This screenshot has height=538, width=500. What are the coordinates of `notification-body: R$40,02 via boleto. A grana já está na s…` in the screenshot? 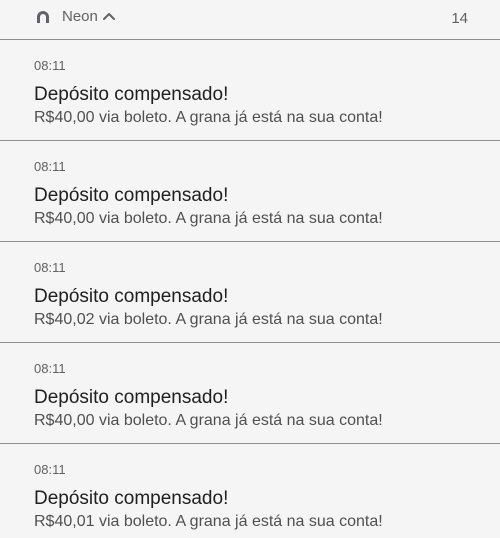 It's located at (208, 319).